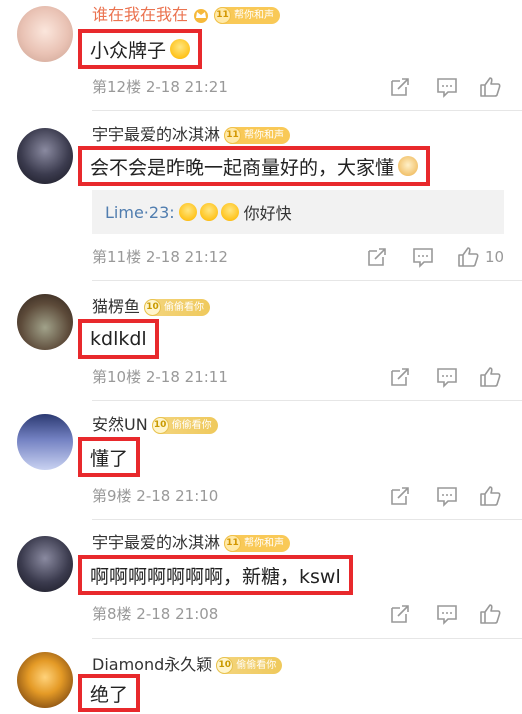  Describe the element at coordinates (307, 496) in the screenshot. I see `meta-row: 第9楼 2-18 21:10` at that location.